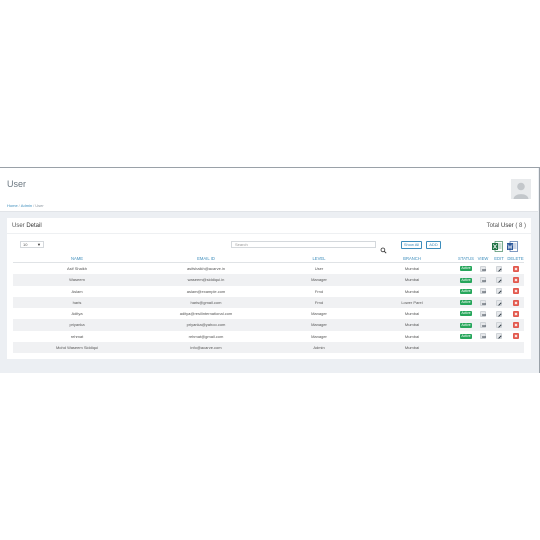 The height and width of the screenshot is (540, 540). I want to click on cell-name: Aslam, so click(77, 291).